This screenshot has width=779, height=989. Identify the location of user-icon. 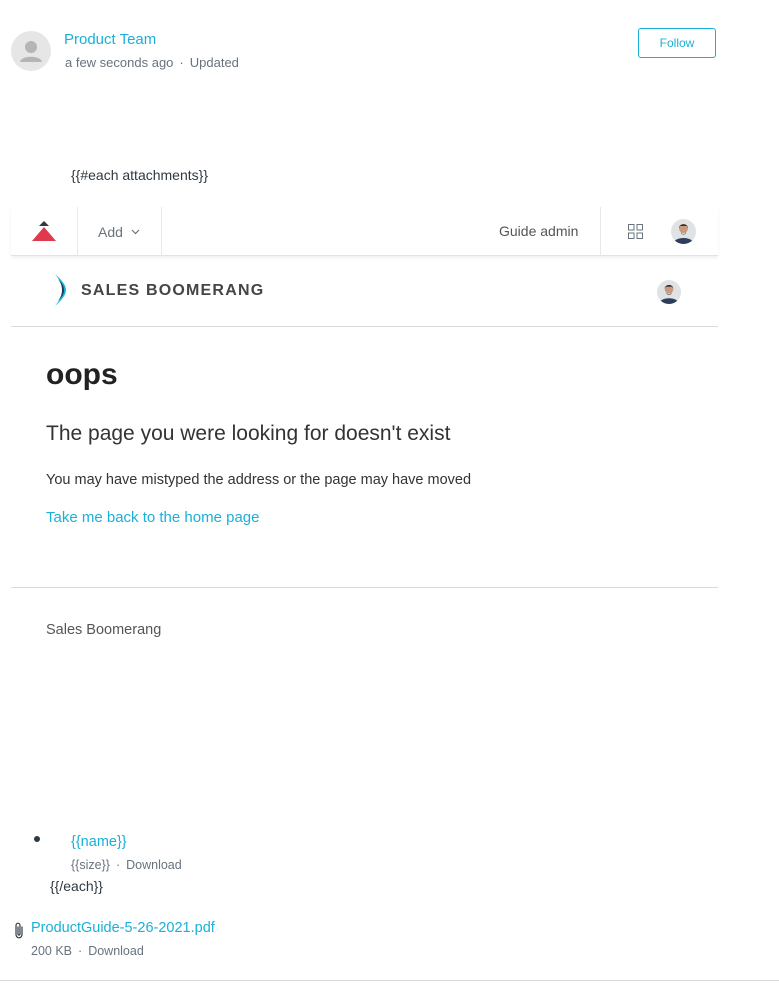
(31, 51).